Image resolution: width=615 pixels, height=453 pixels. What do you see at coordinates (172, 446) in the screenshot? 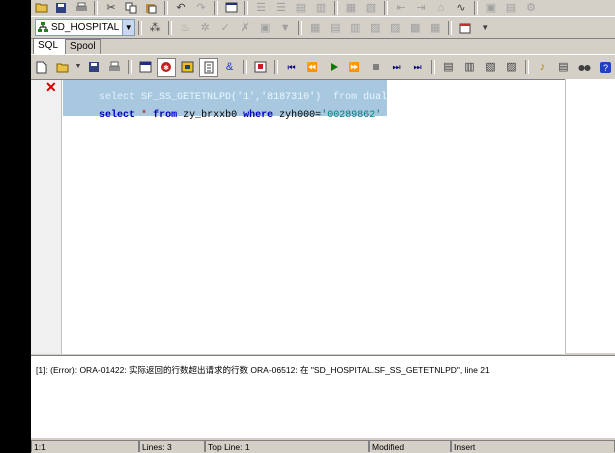
I see `status-lines: Lines: 3` at bounding box center [172, 446].